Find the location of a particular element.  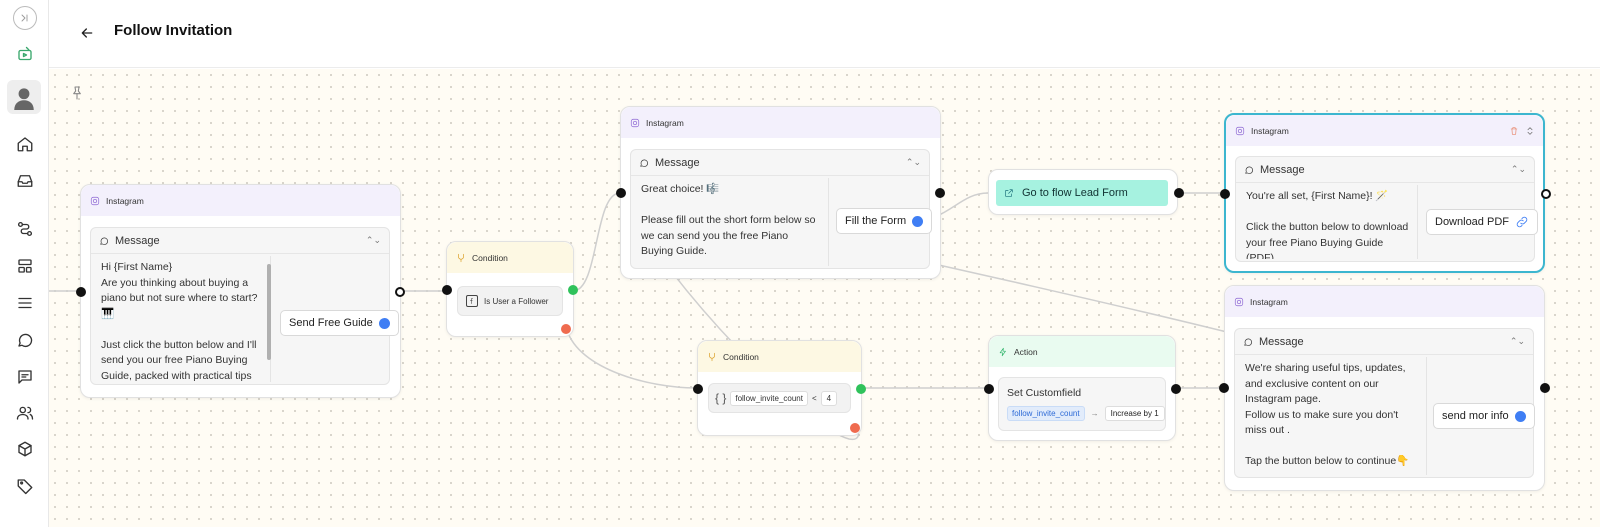

inbox-icon is located at coordinates (25, 181).